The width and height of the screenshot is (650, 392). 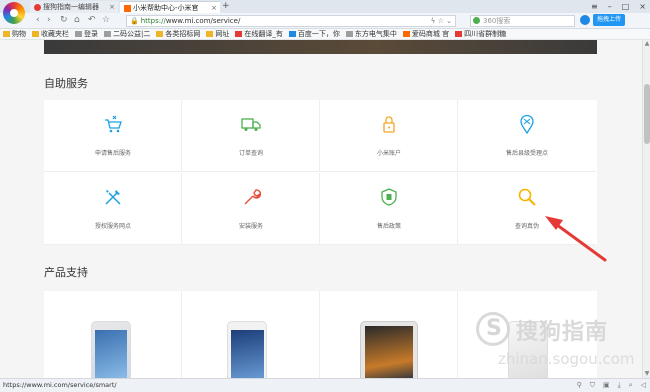 I want to click on bookmark-label: 各类招标网, so click(x=183, y=34).